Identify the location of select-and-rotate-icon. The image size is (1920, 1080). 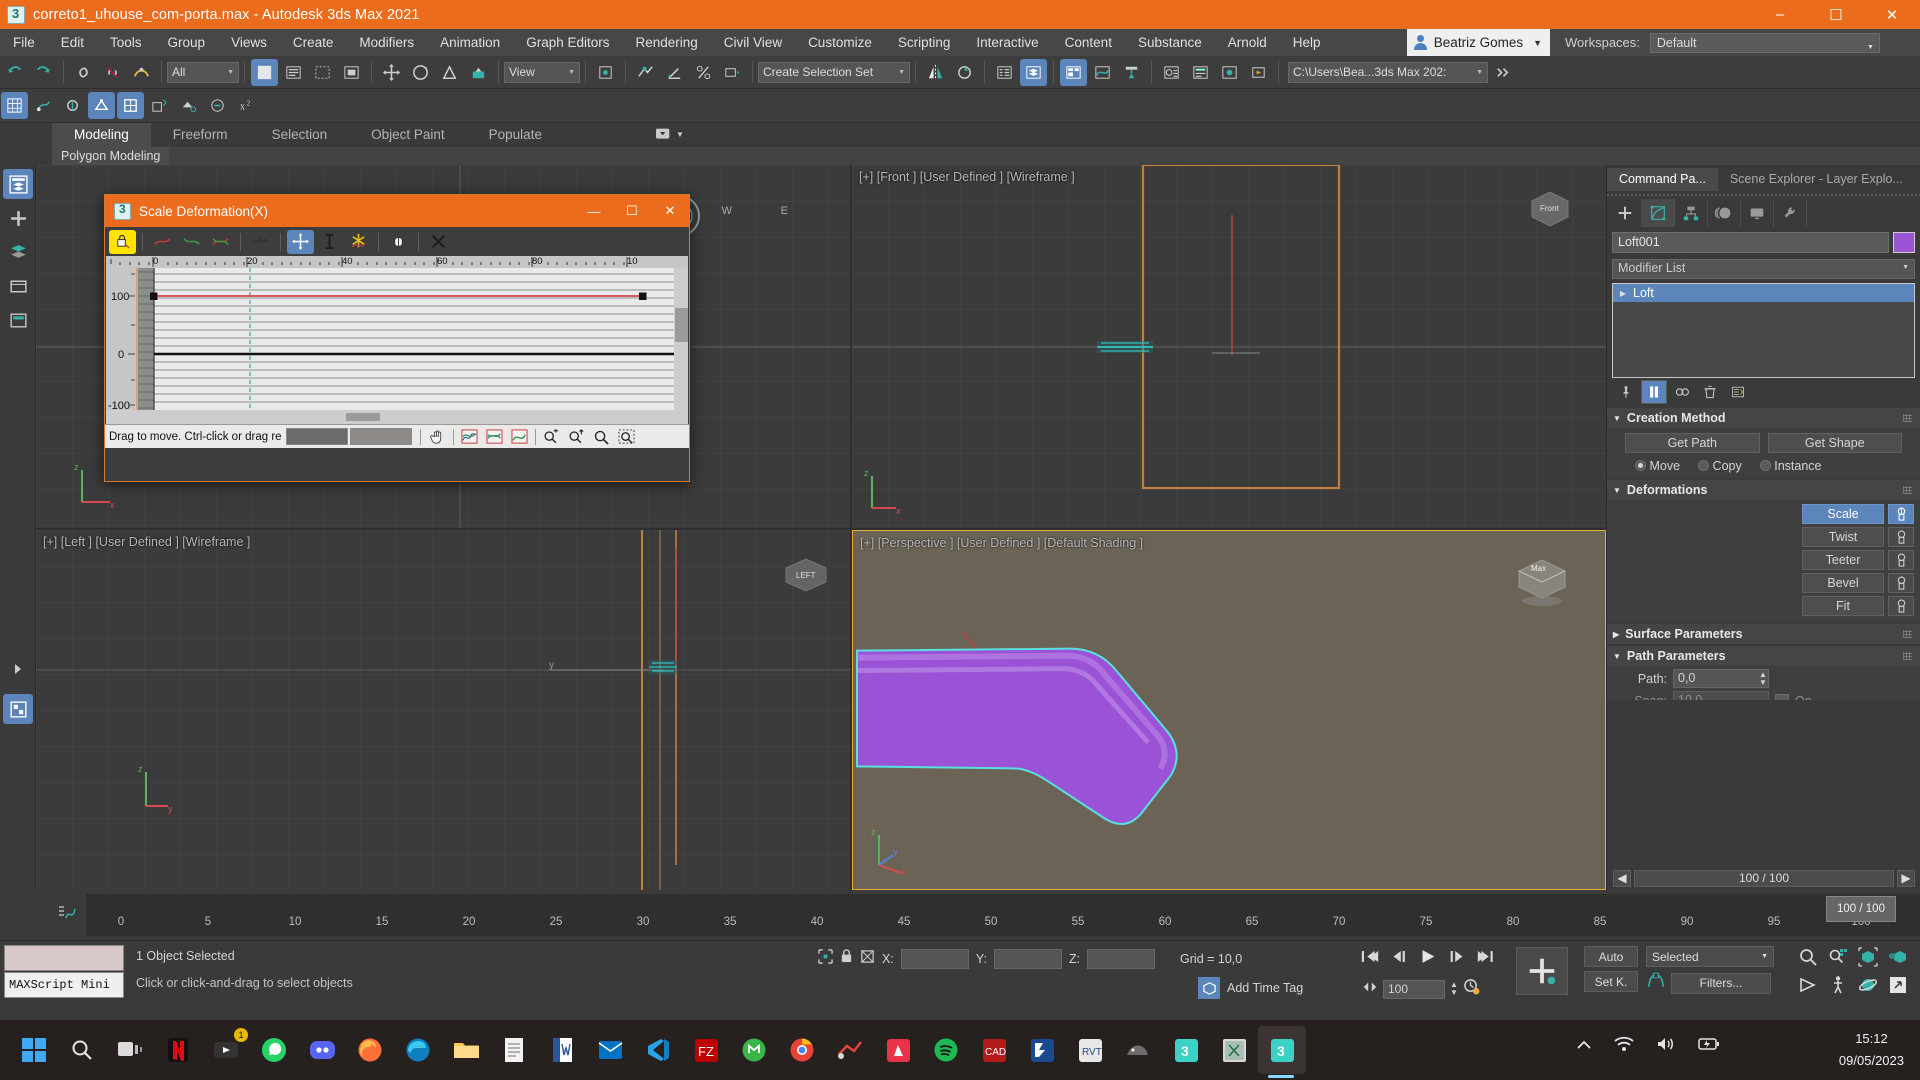
(420, 72).